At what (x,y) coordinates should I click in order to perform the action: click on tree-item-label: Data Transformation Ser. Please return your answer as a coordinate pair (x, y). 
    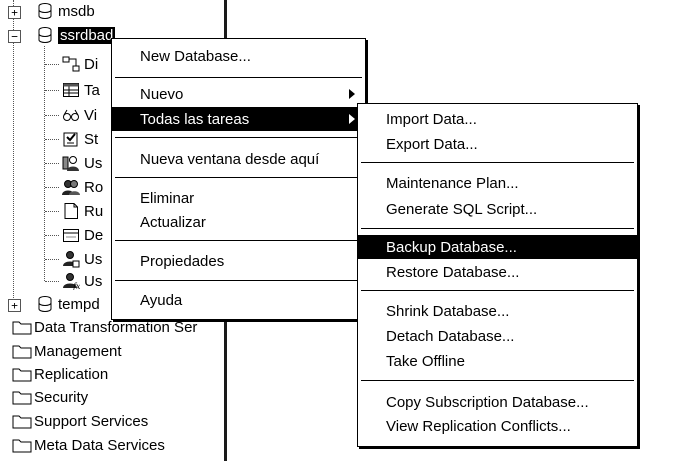
    Looking at the image, I should click on (116, 327).